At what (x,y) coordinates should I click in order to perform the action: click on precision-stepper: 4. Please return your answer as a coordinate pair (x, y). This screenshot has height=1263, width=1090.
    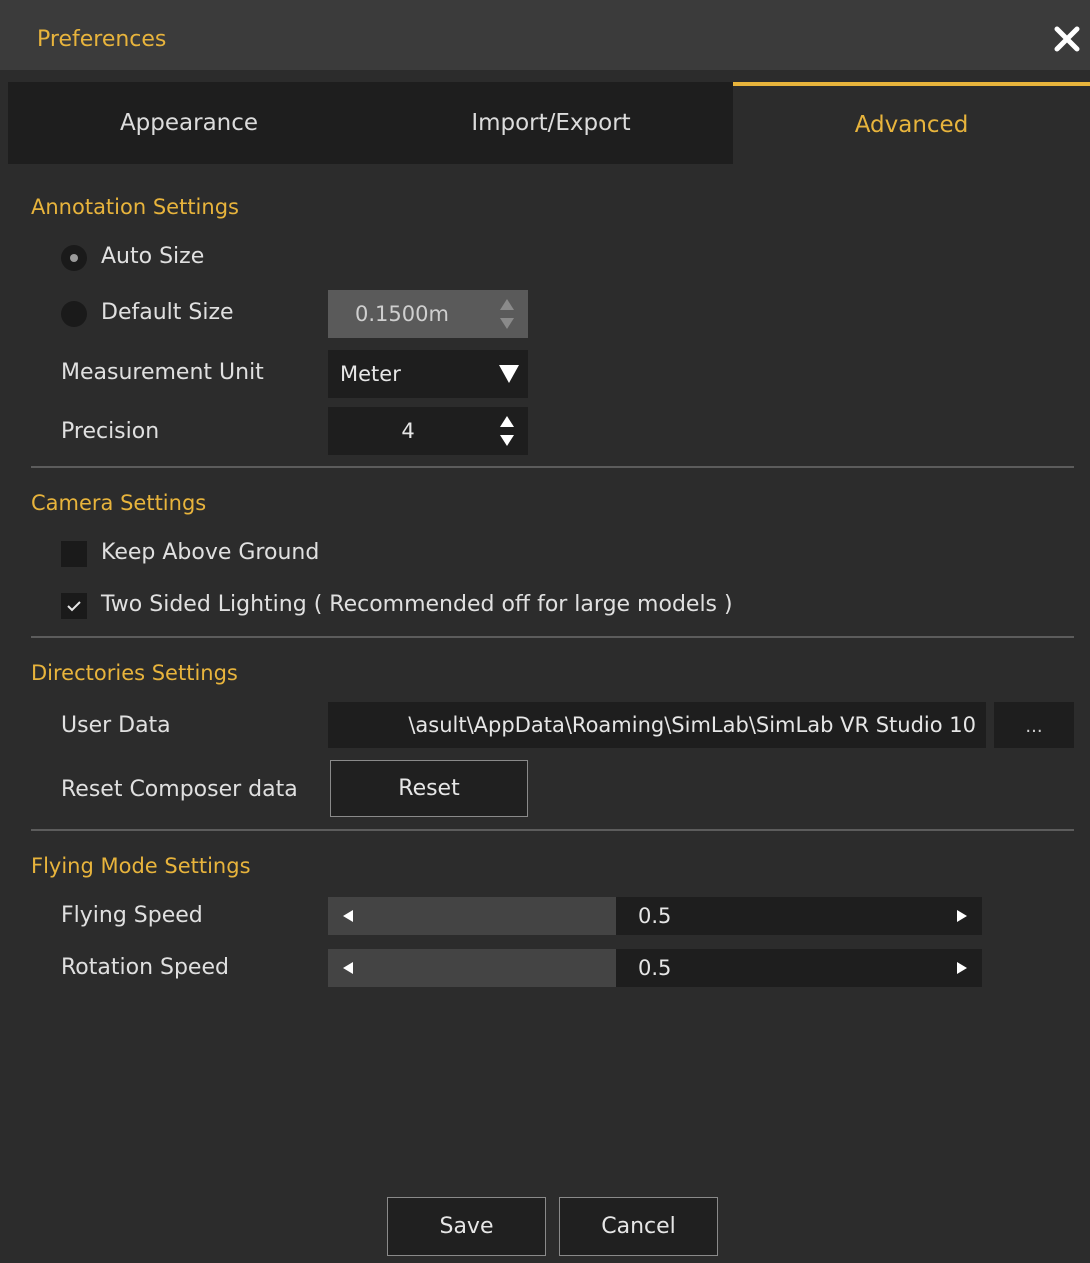
    Looking at the image, I should click on (428, 431).